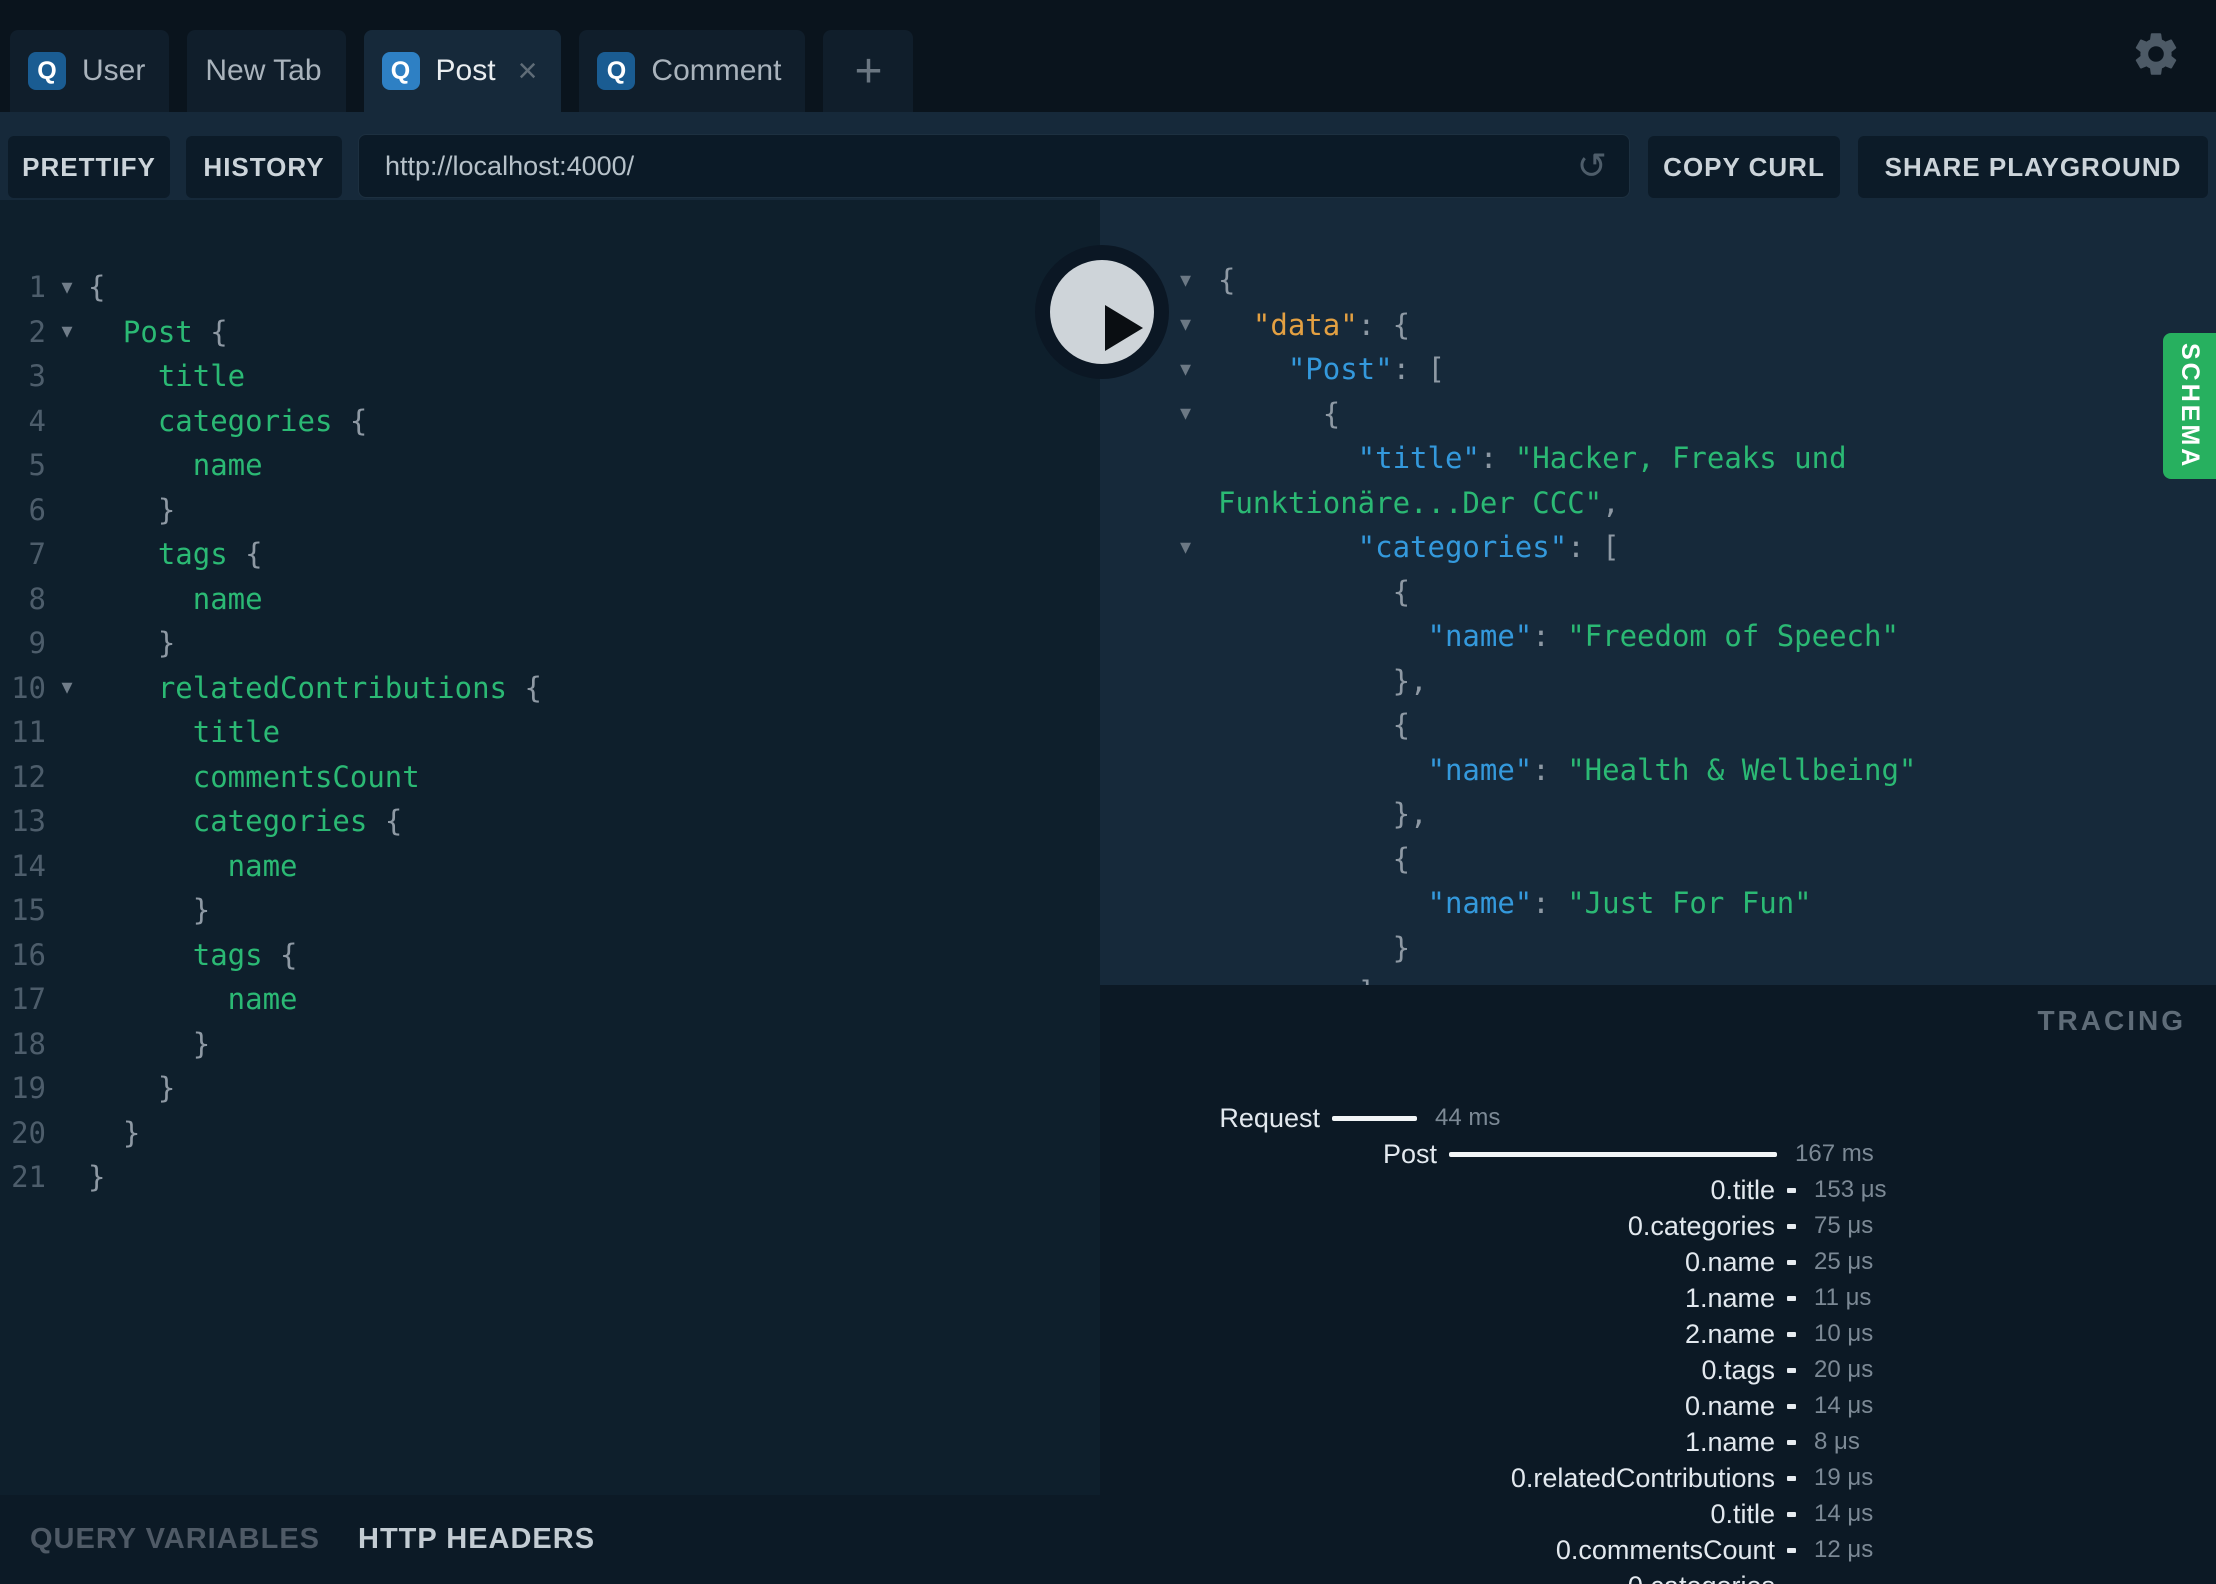 The image size is (2216, 1584). Describe the element at coordinates (1488, 547) in the screenshot. I see `code-text: "categories": [` at that location.